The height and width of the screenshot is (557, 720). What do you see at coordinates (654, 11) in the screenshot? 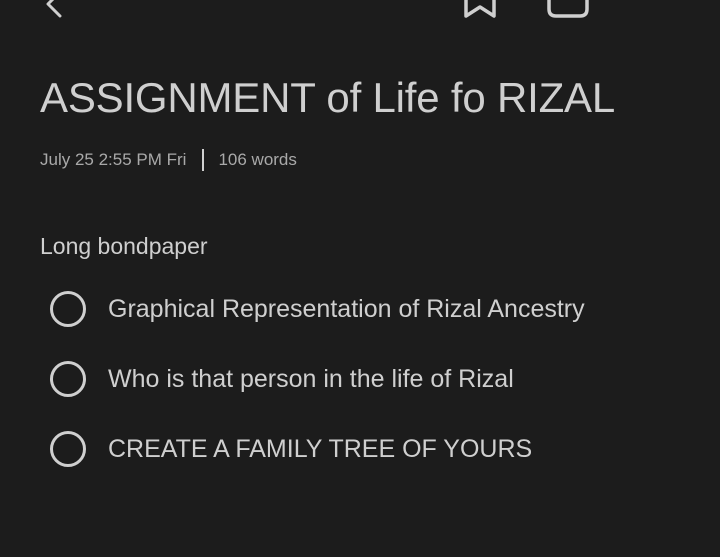
I see `more-icon` at bounding box center [654, 11].